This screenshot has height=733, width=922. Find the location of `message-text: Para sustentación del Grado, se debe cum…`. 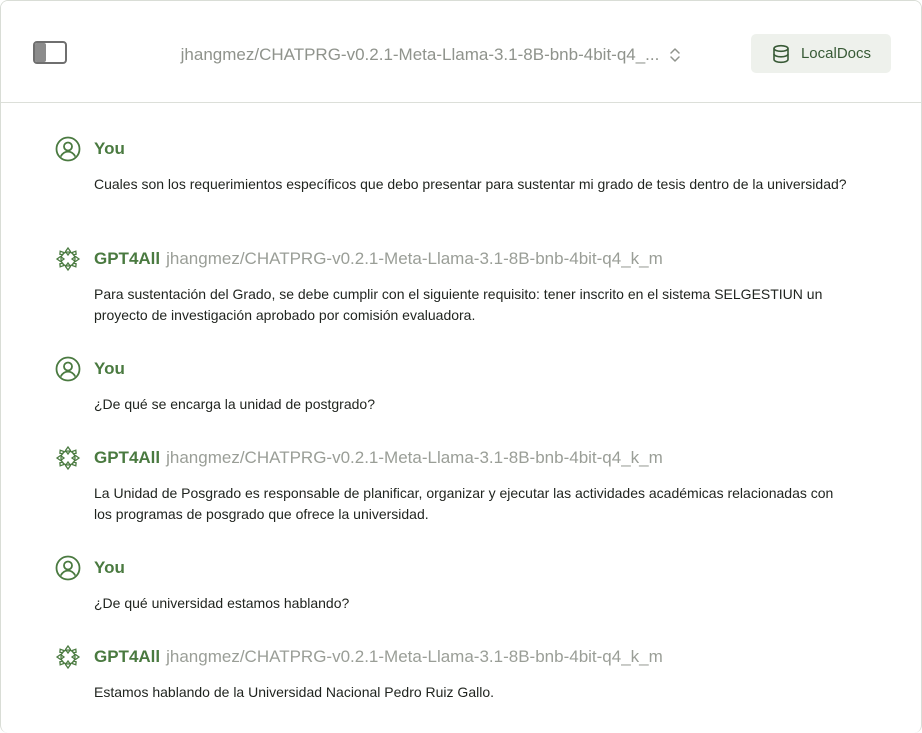

message-text: Para sustentación del Grado, se debe cum… is located at coordinates (458, 304).